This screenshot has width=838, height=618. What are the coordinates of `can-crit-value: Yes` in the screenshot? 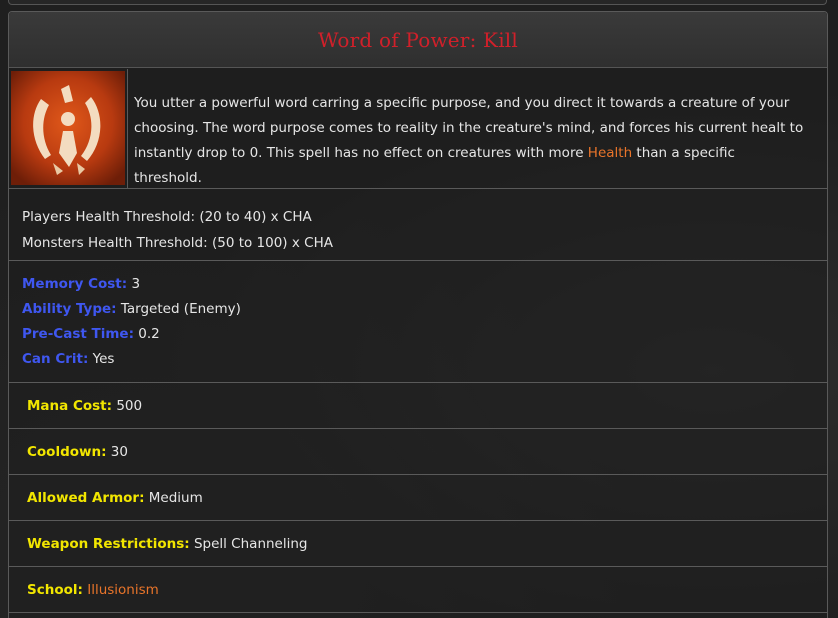 It's located at (101, 359).